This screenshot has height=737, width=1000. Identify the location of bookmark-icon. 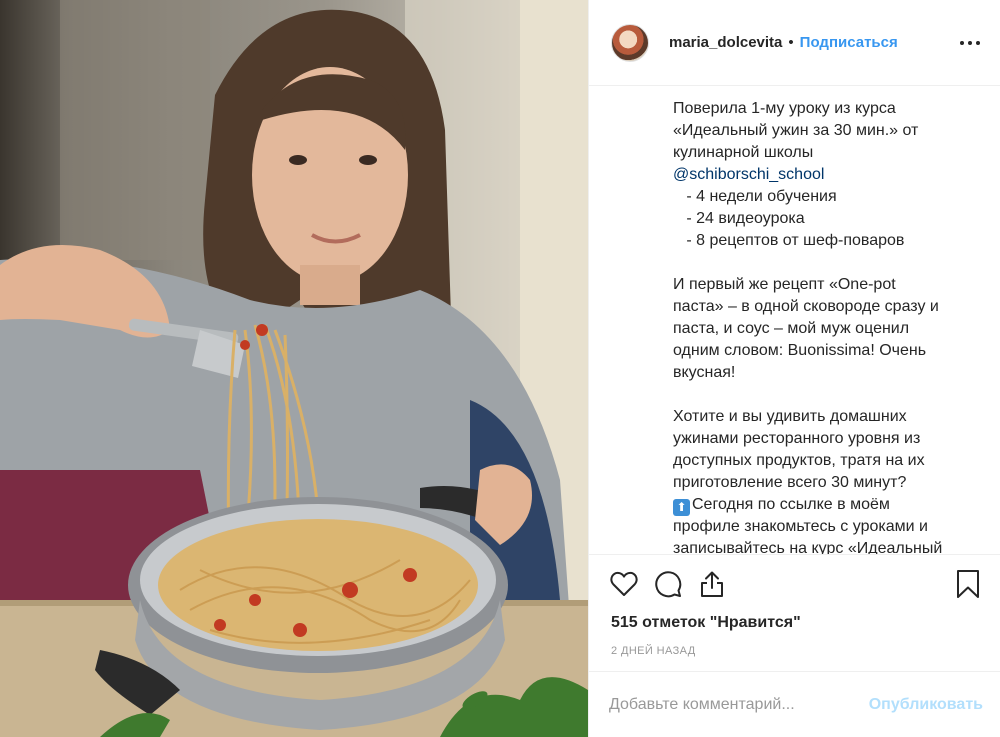
(968, 584).